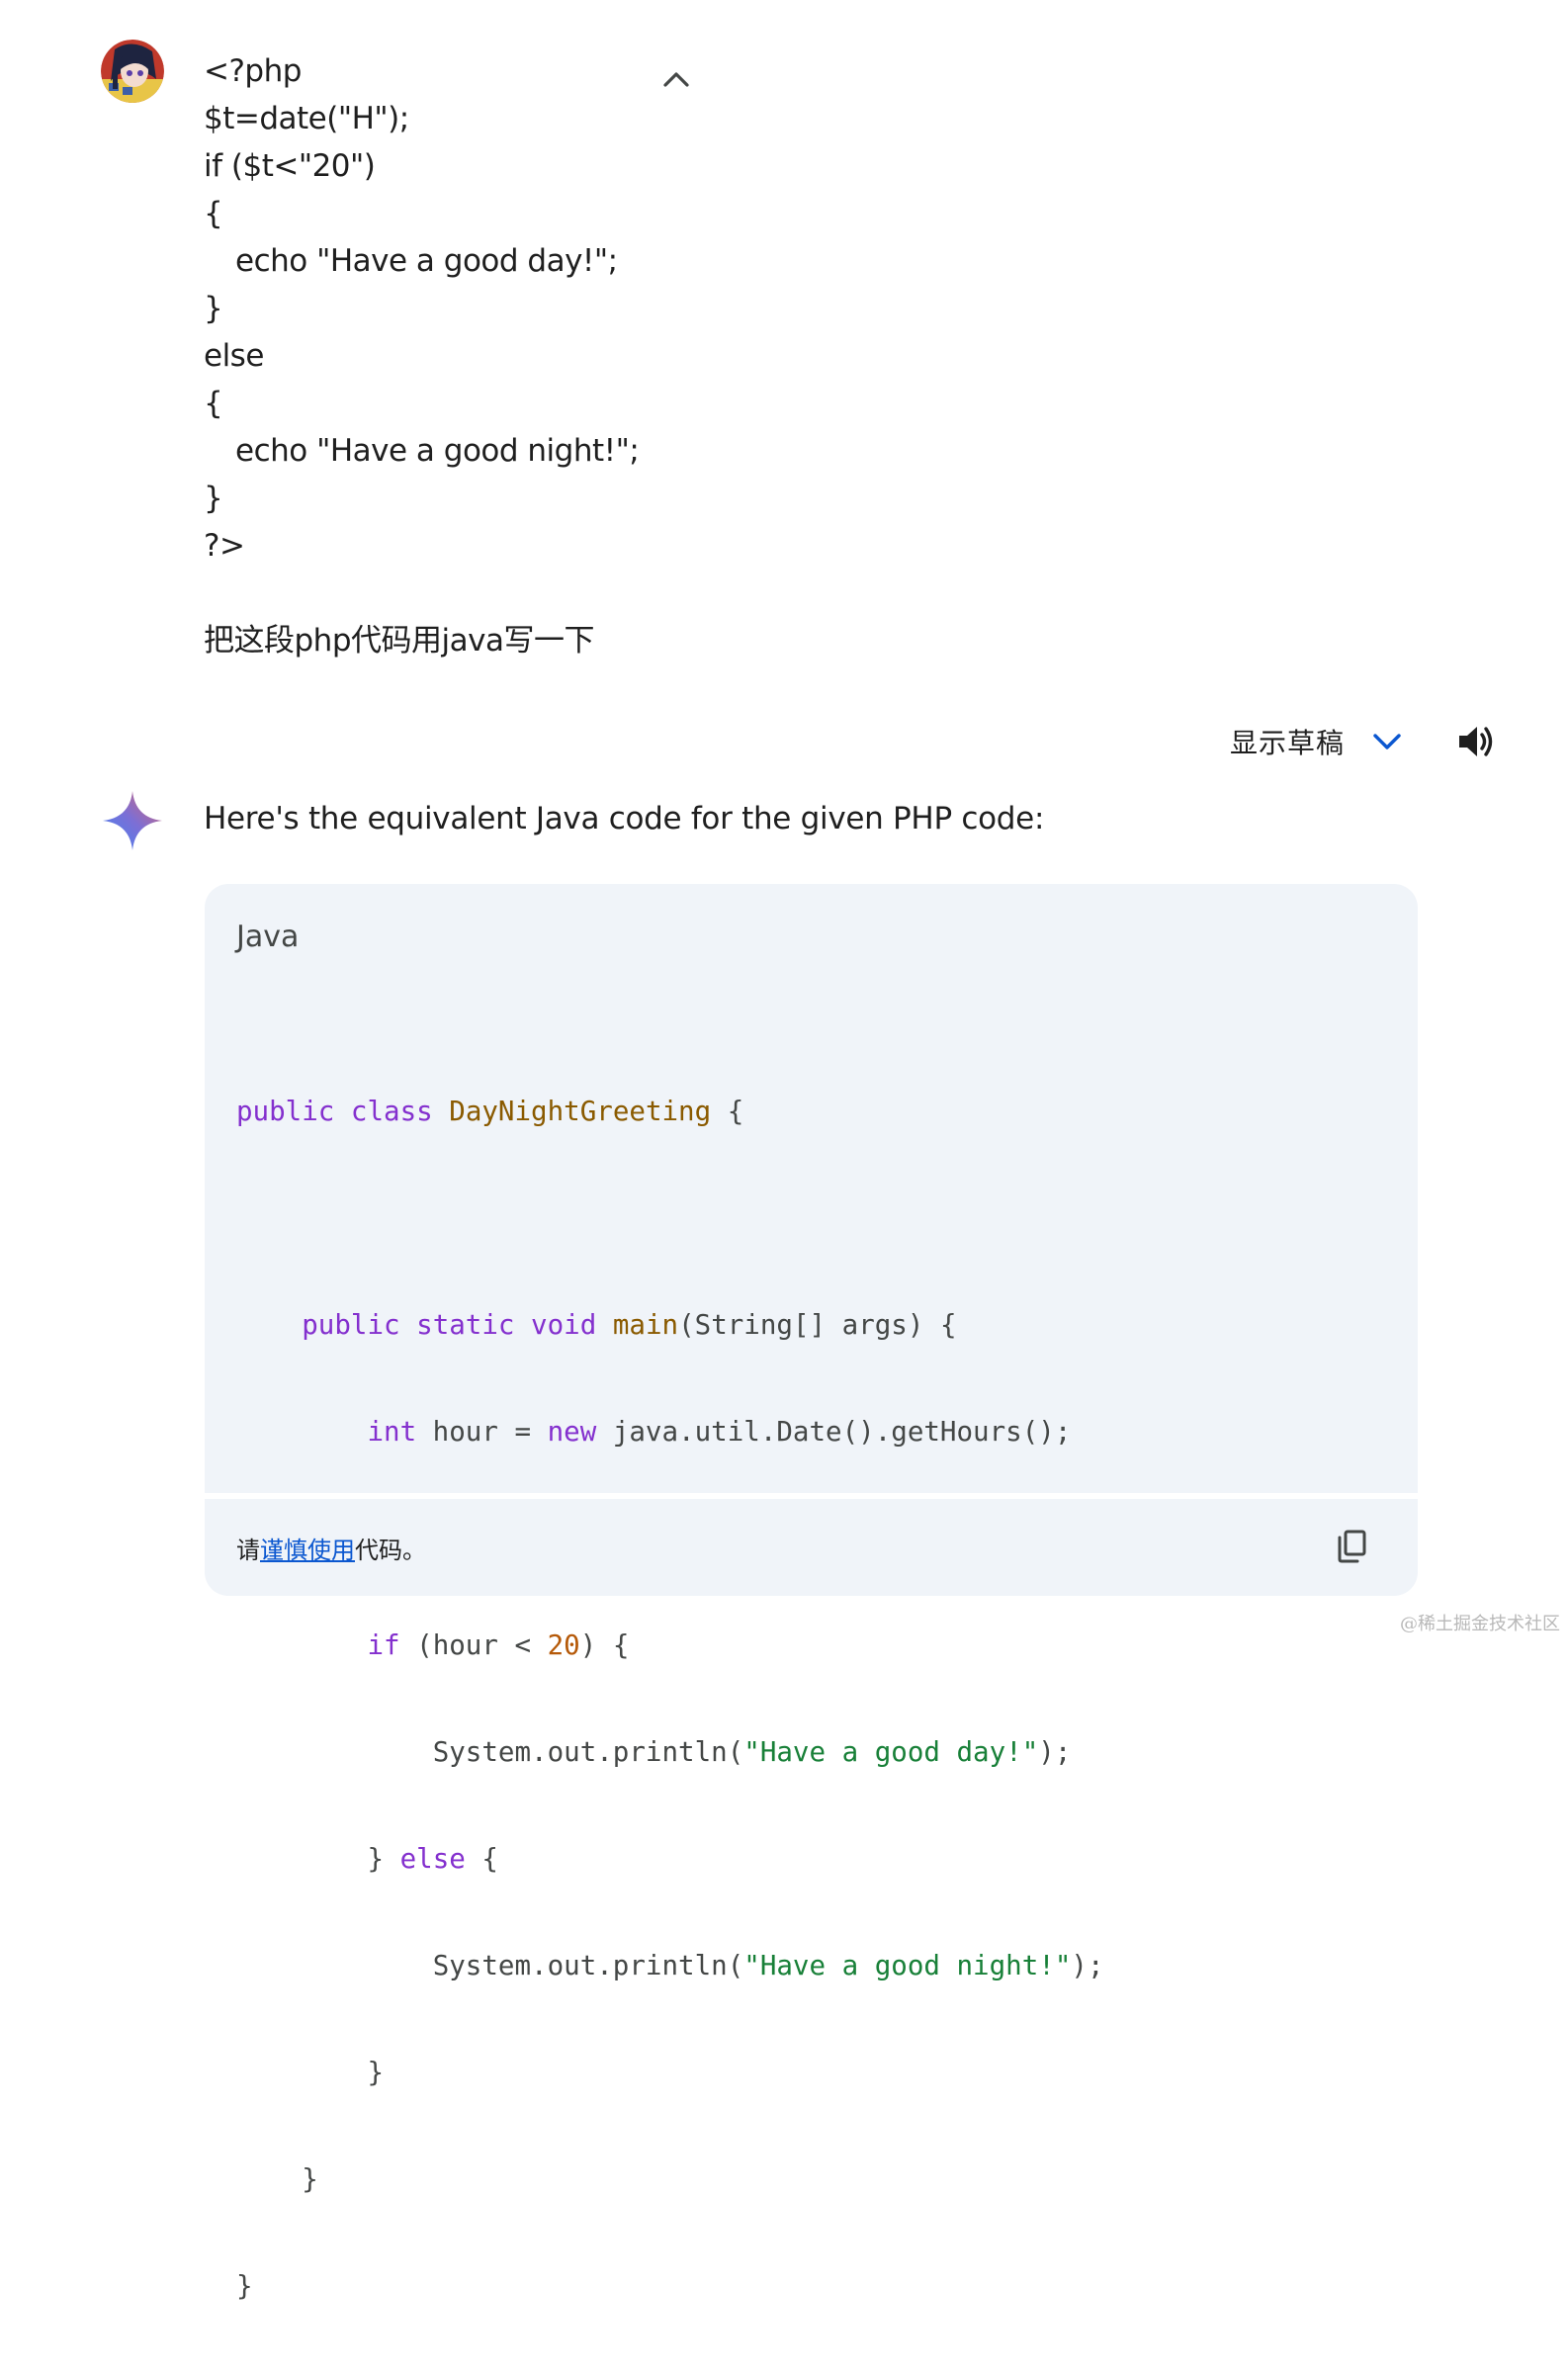  I want to click on code-line: } else {, so click(432, 1859).